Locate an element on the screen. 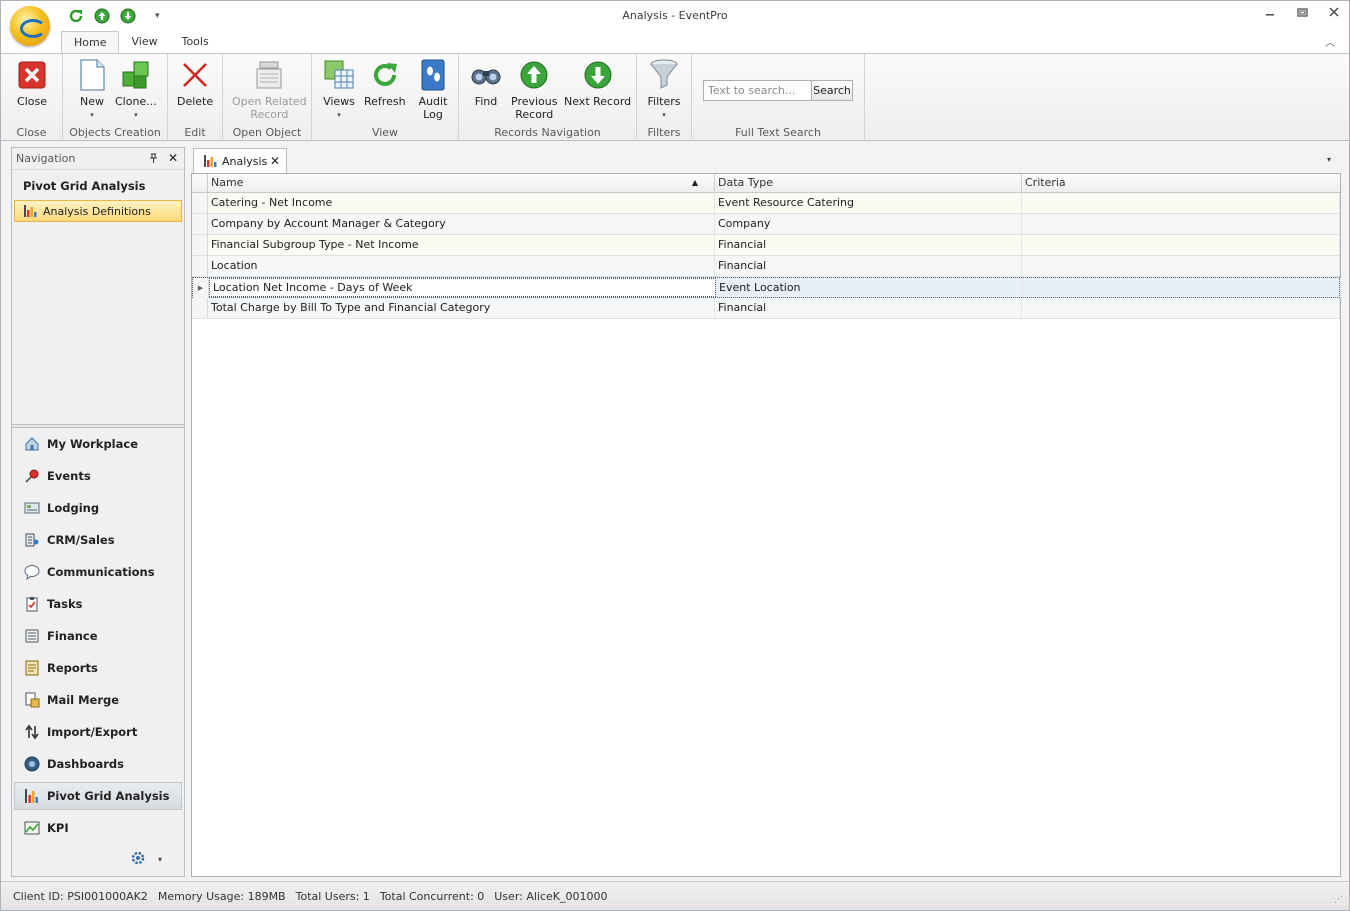 The width and height of the screenshot is (1350, 911). pin-icon is located at coordinates (153, 160).